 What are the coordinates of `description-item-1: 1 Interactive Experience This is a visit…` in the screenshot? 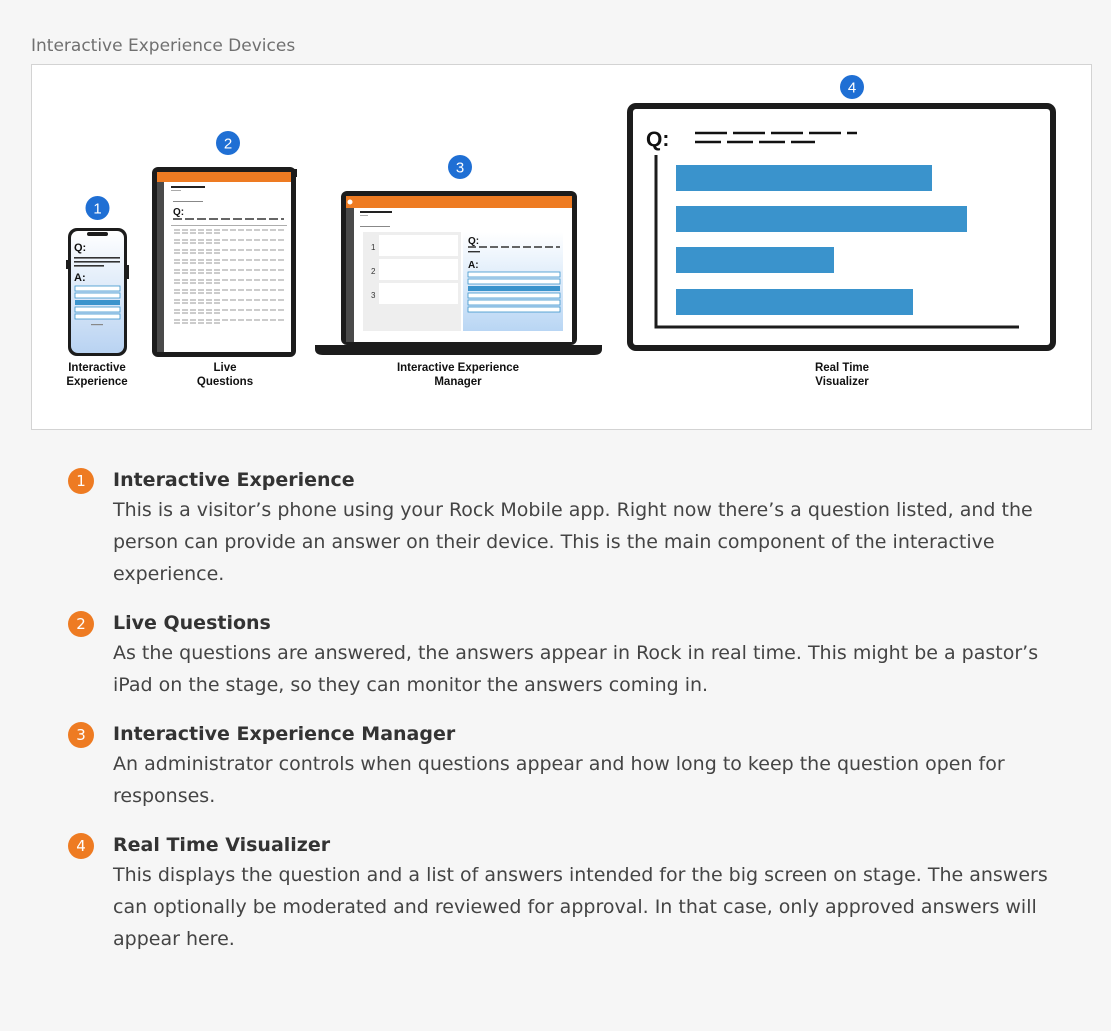 It's located at (573, 528).